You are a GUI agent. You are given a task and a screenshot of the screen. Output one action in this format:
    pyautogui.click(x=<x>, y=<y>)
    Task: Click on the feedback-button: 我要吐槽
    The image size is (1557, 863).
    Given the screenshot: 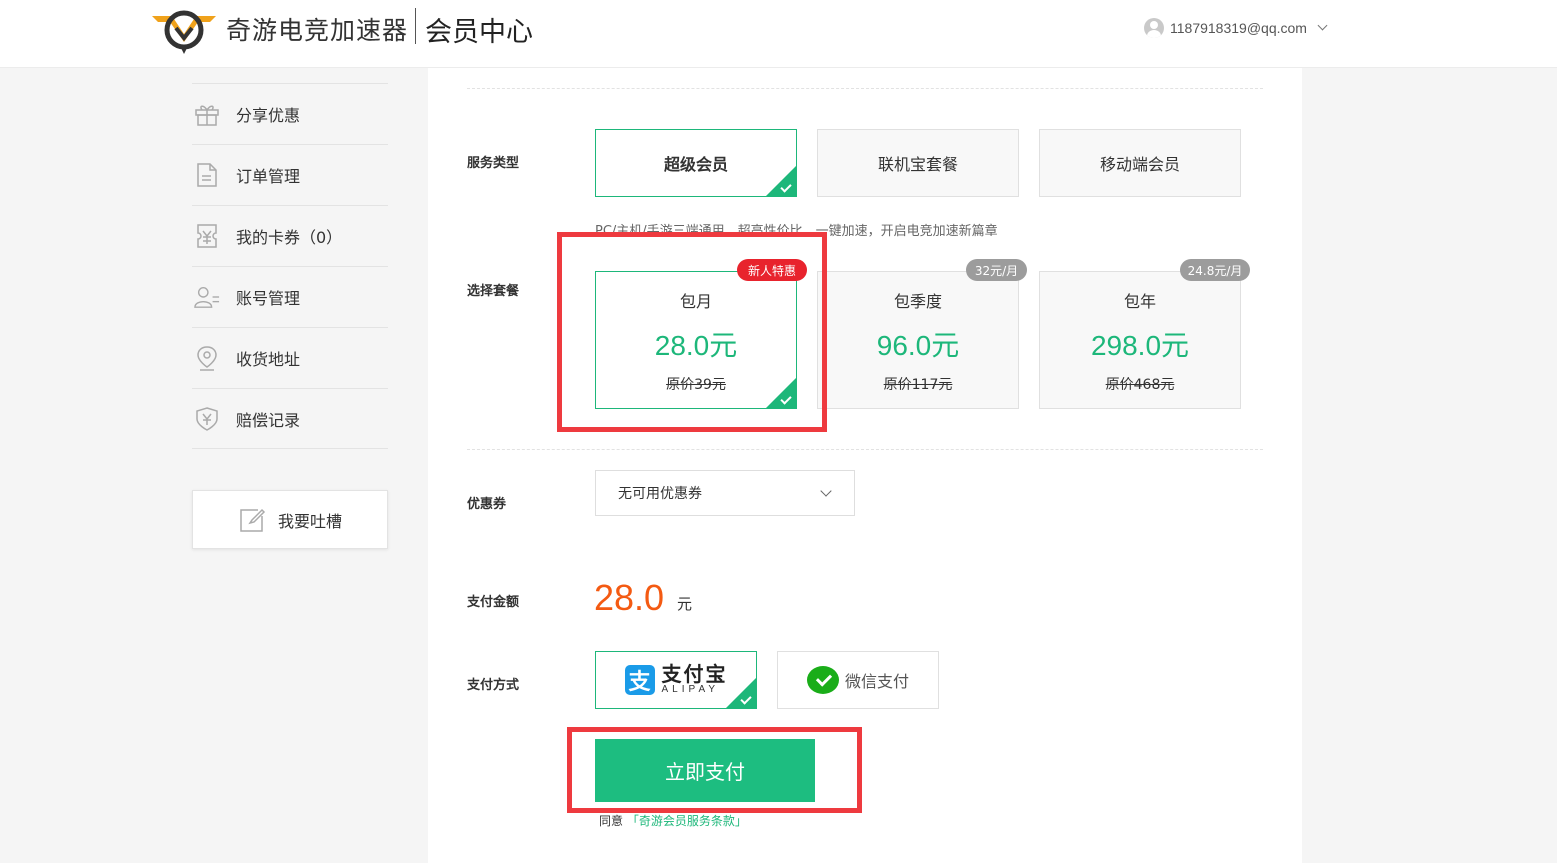 What is the action you would take?
    pyautogui.click(x=290, y=519)
    